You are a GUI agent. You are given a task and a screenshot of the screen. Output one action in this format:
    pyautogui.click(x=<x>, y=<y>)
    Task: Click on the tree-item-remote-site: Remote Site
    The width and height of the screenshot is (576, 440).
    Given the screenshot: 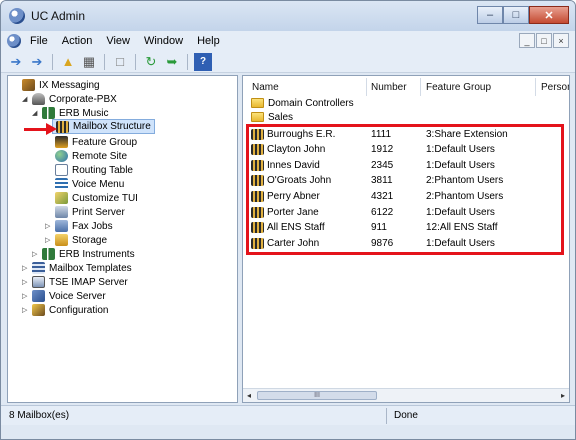 What is the action you would take?
    pyautogui.click(x=91, y=156)
    